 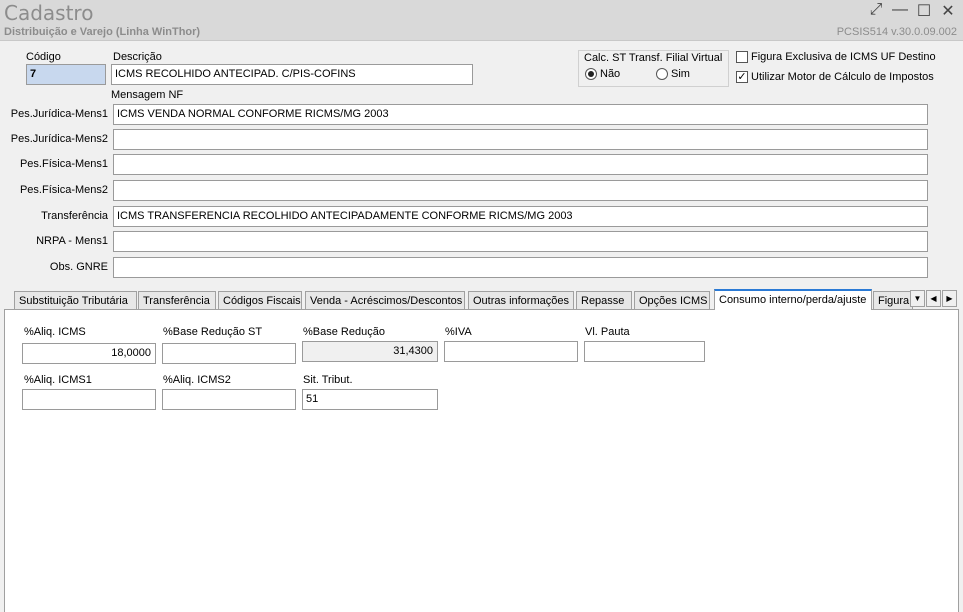 What do you see at coordinates (292, 74) in the screenshot?
I see `descricao-field: ICMS RECOLHIDO ANTECIPAD. C/PIS-COFINS` at bounding box center [292, 74].